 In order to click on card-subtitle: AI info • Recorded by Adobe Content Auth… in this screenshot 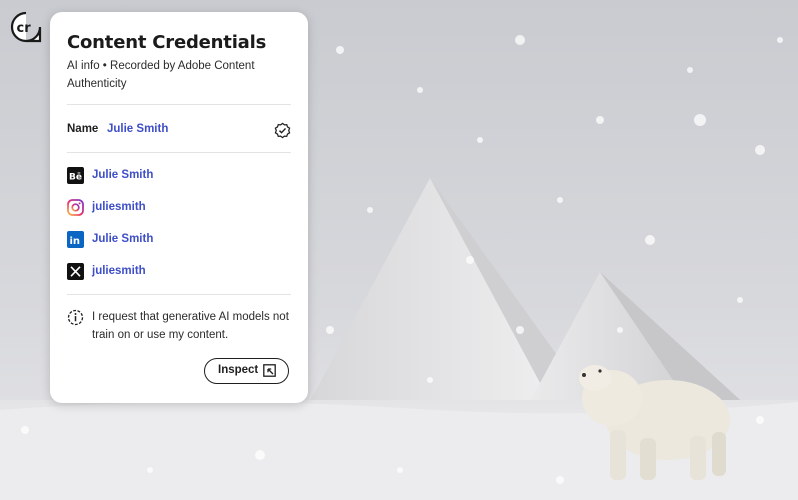, I will do `click(161, 75)`.